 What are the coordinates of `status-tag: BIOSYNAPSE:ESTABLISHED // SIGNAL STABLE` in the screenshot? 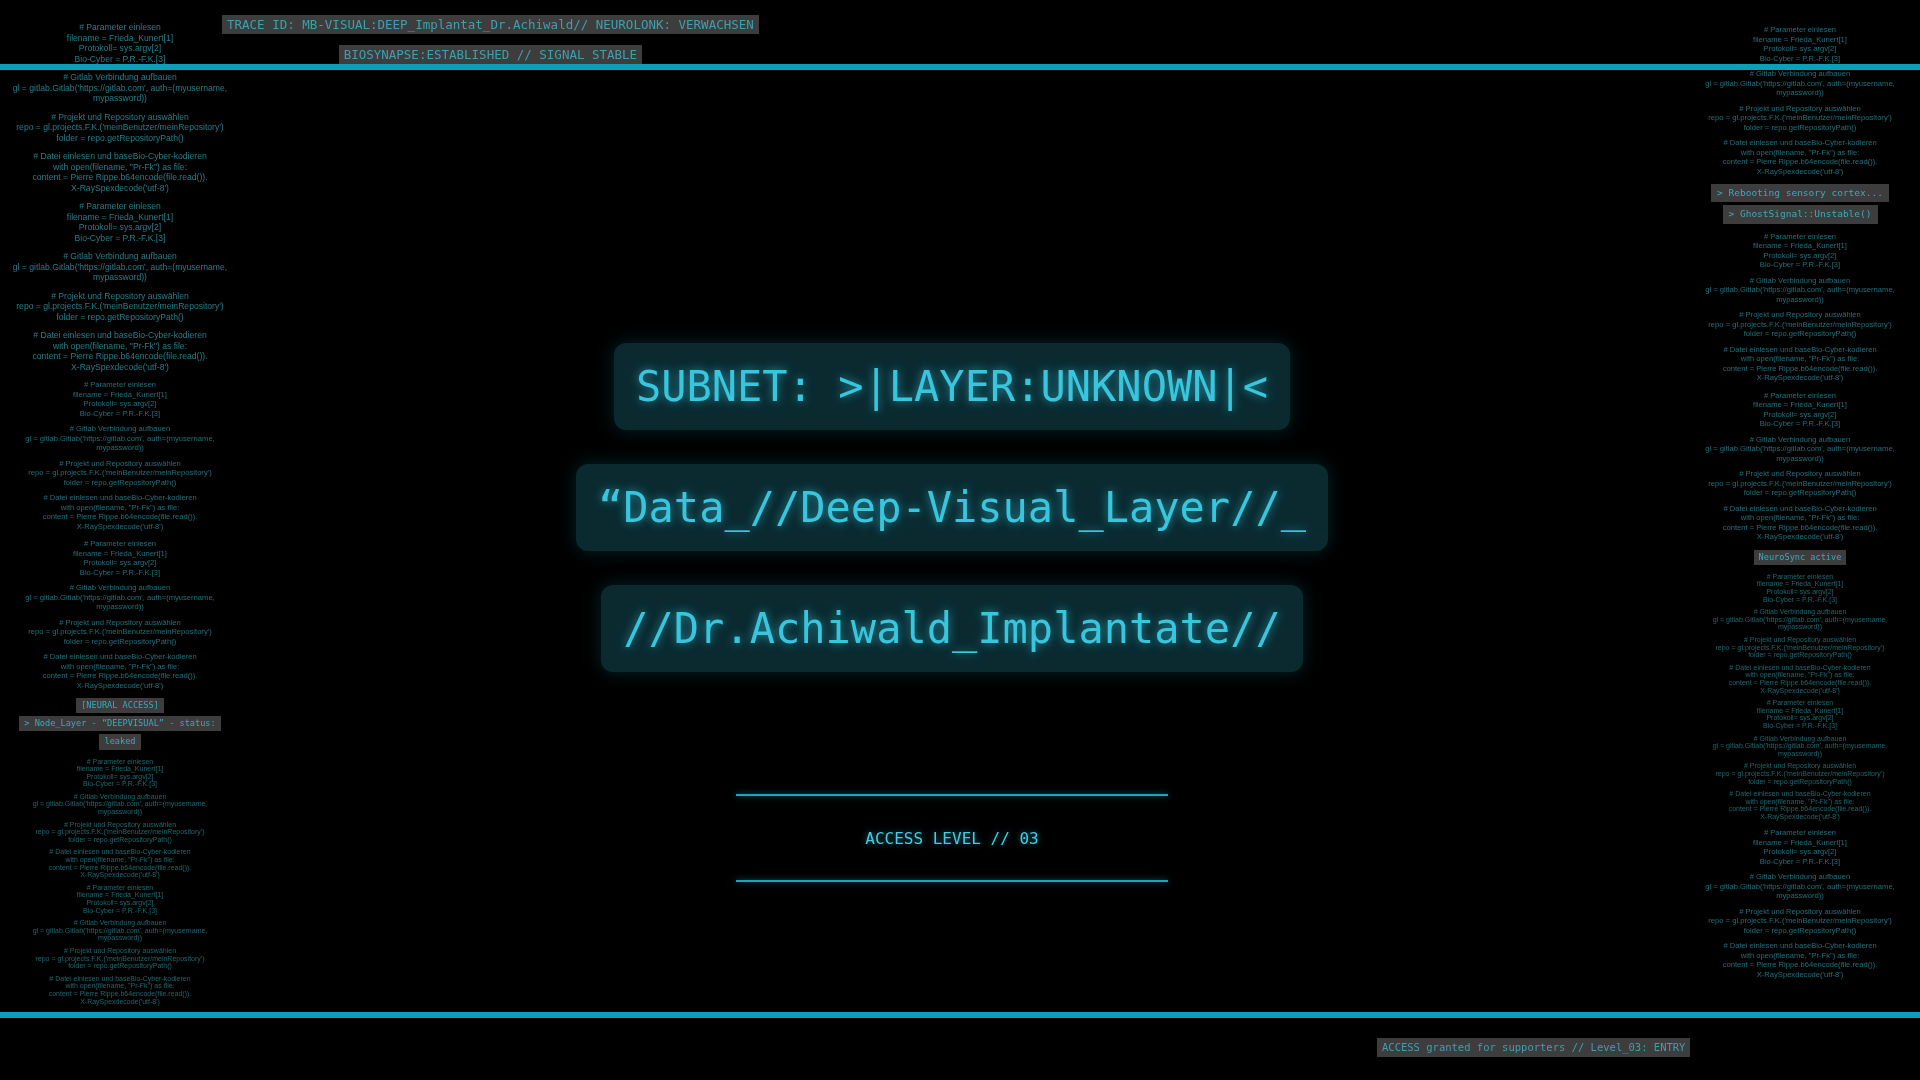 It's located at (490, 54).